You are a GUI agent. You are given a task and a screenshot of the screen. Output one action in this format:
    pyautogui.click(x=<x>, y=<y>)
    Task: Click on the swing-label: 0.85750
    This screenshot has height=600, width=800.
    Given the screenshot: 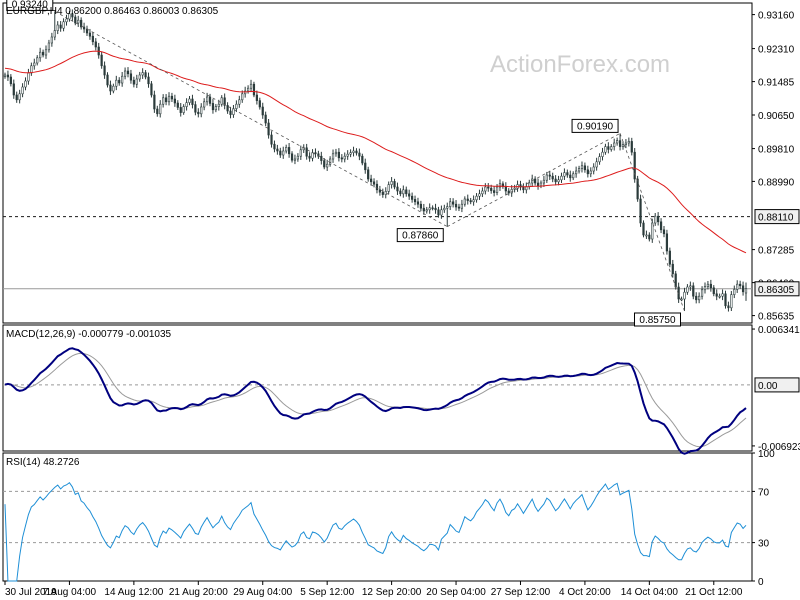 What is the action you would take?
    pyautogui.click(x=657, y=320)
    